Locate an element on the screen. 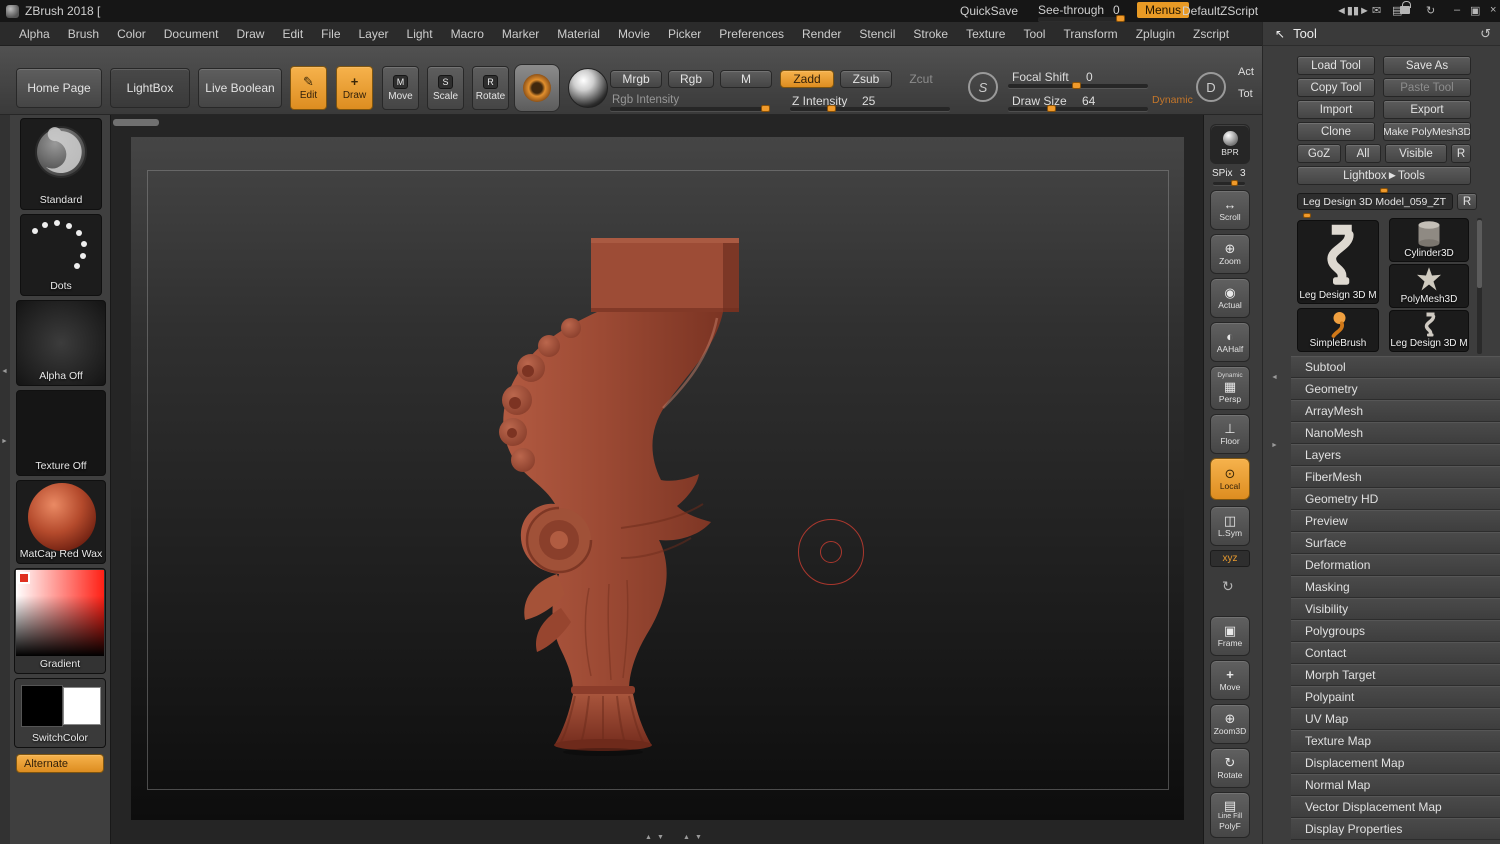 The width and height of the screenshot is (1500, 844). m-button: M is located at coordinates (746, 79).